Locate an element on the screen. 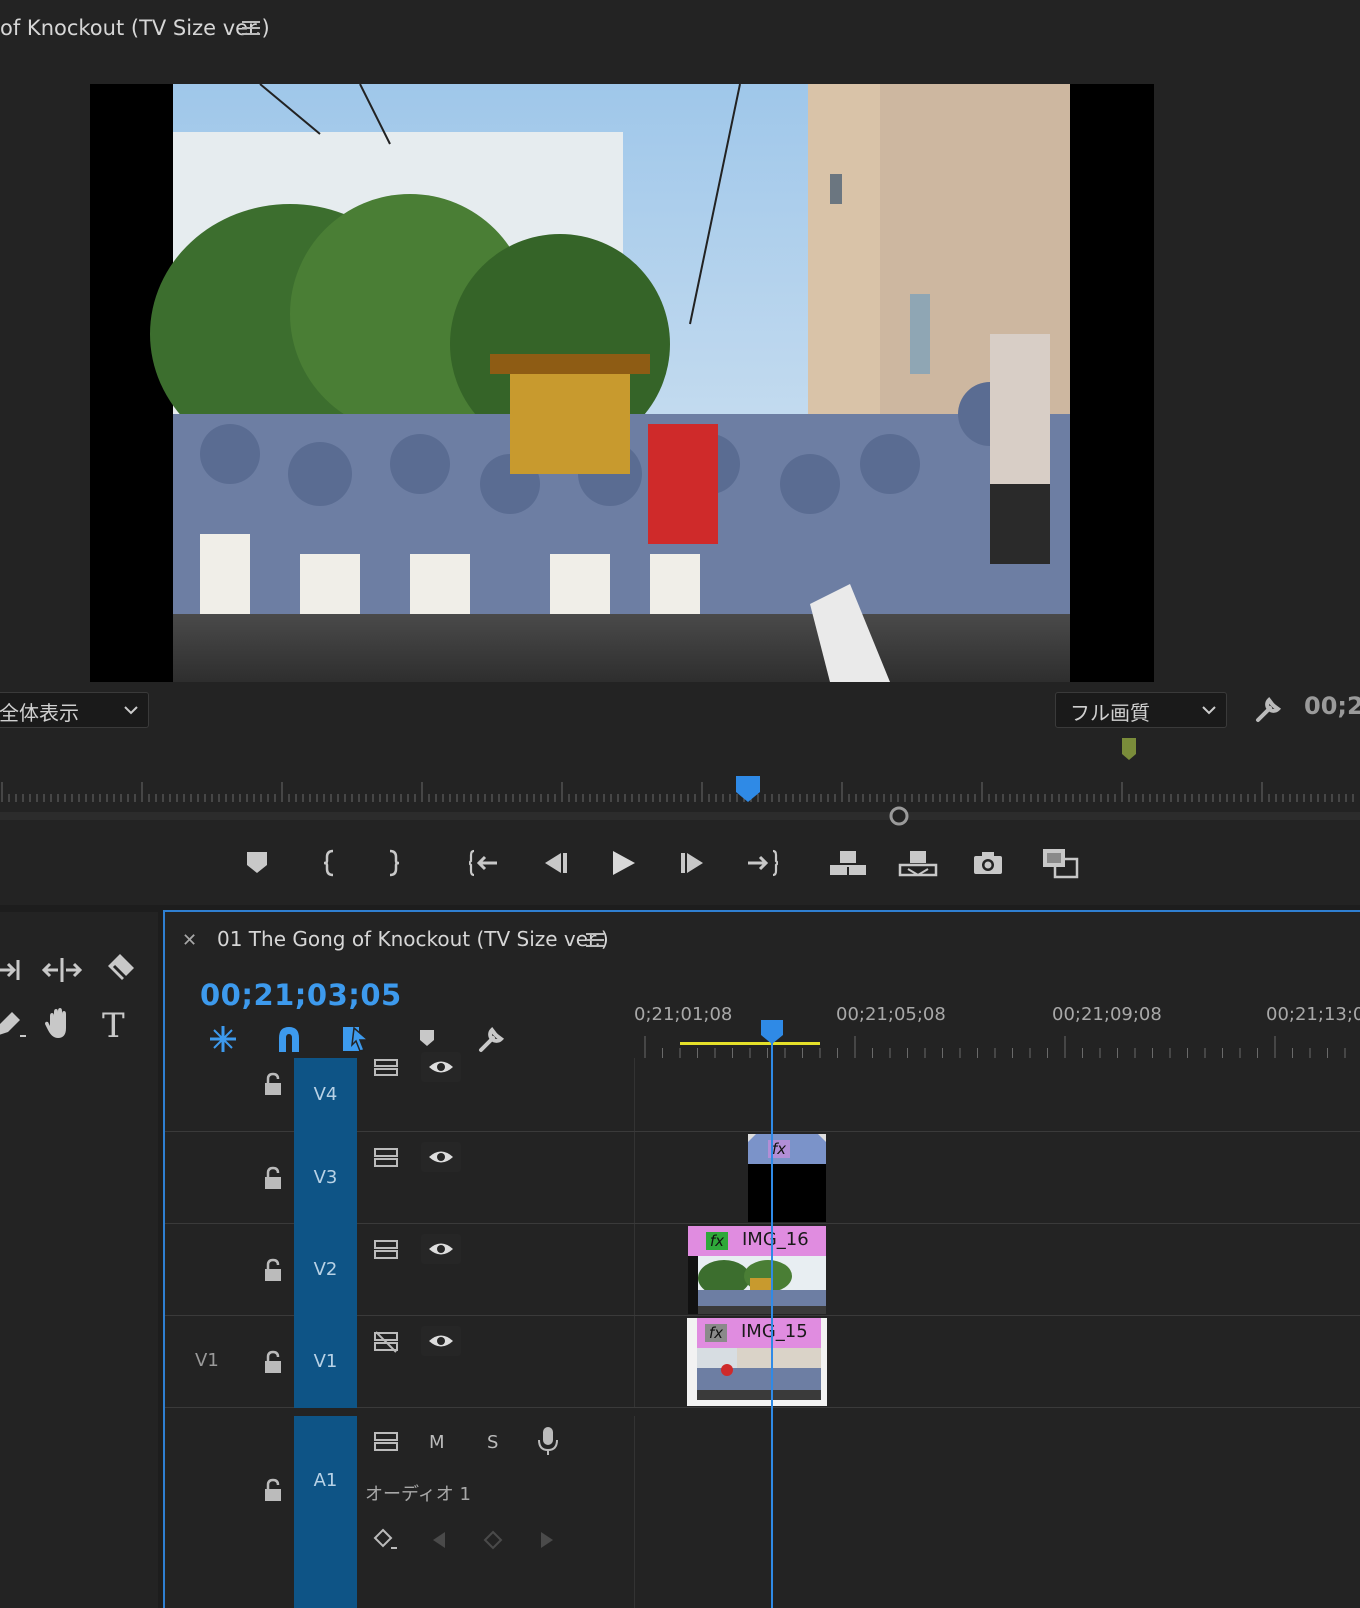 Image resolution: width=1360 pixels, height=1608 pixels. pen-icon is located at coordinates (13, 1024).